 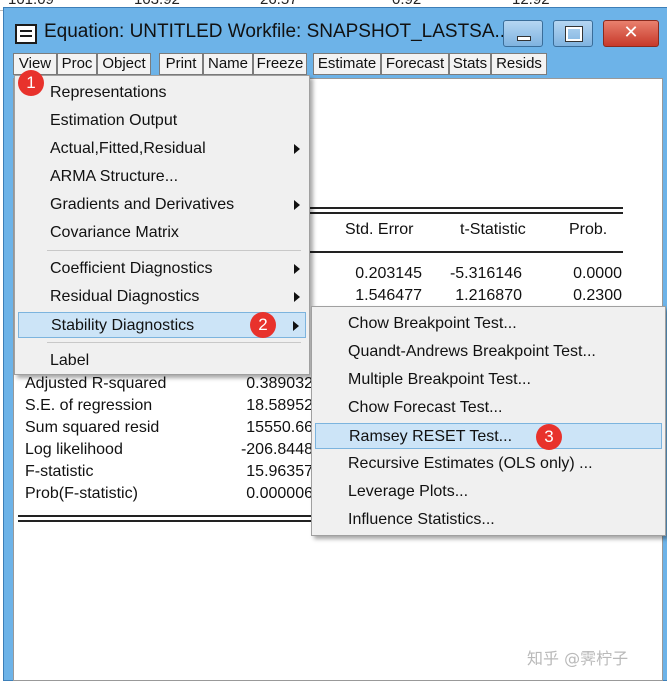 I want to click on menu-item-label: Gradients and Derivatives, so click(x=142, y=204).